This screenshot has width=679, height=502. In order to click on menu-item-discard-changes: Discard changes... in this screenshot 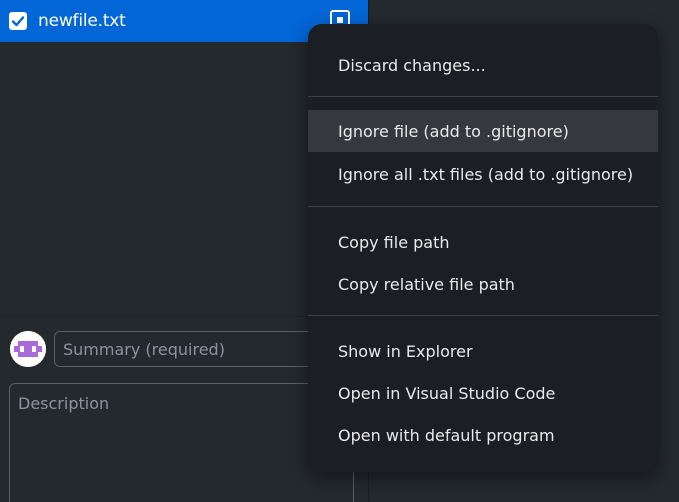, I will do `click(483, 65)`.